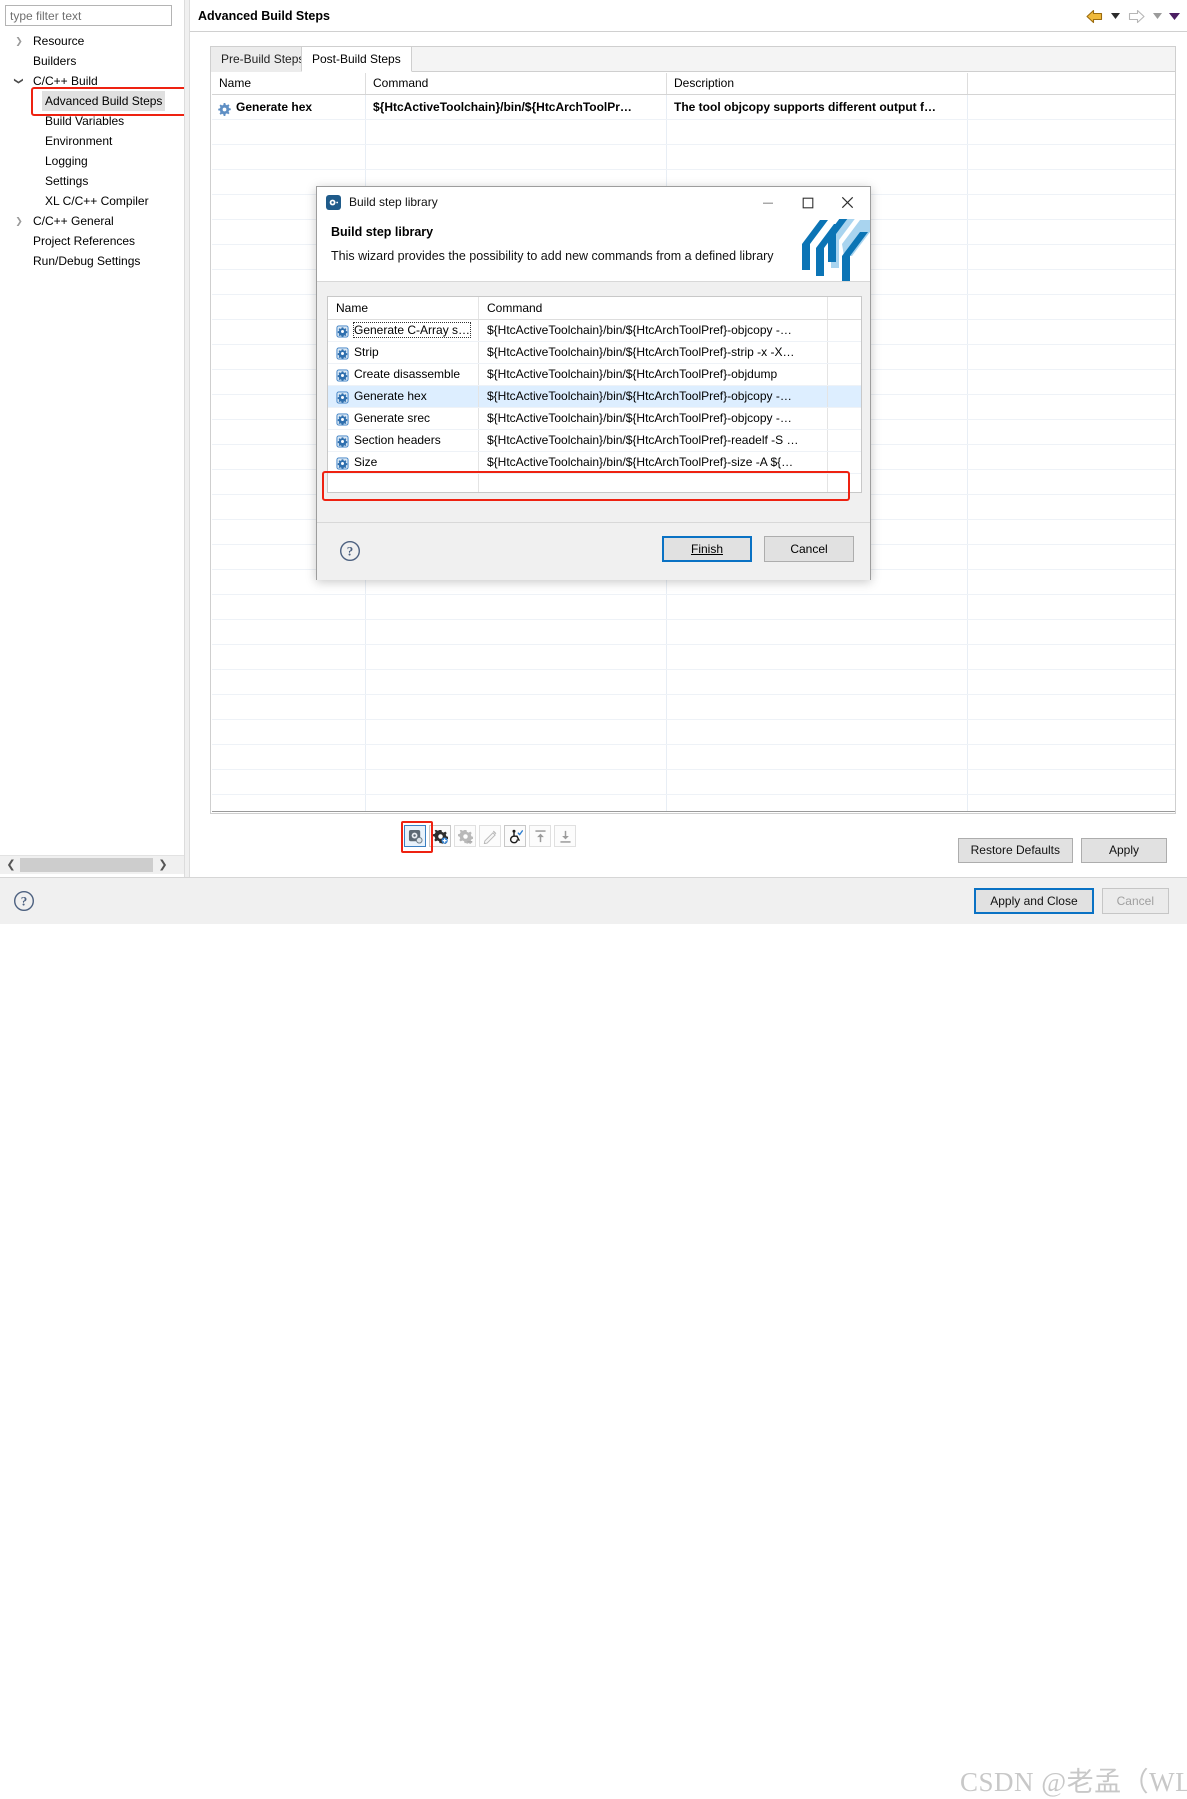 Image resolution: width=1187 pixels, height=1799 pixels. I want to click on finish-button: Finish, so click(707, 549).